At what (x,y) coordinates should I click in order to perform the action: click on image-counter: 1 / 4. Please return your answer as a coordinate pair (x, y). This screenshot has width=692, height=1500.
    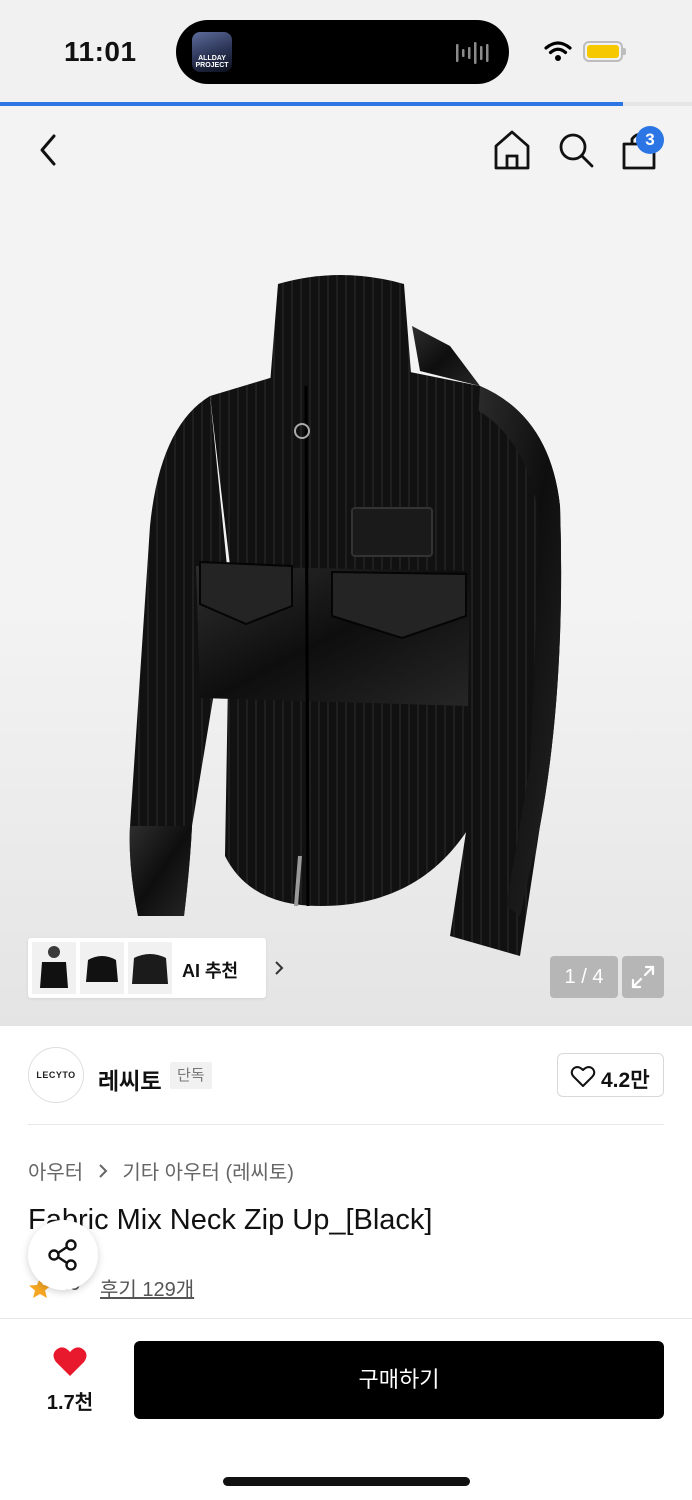
    Looking at the image, I should click on (584, 977).